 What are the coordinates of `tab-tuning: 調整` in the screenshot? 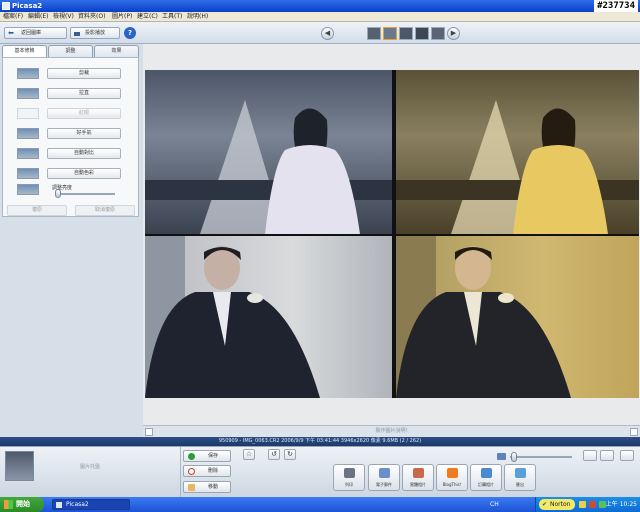 It's located at (70, 51).